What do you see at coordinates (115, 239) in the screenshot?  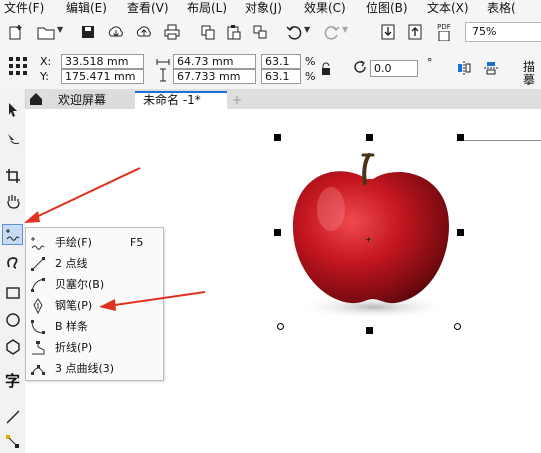 I see `annotation-arrows` at bounding box center [115, 239].